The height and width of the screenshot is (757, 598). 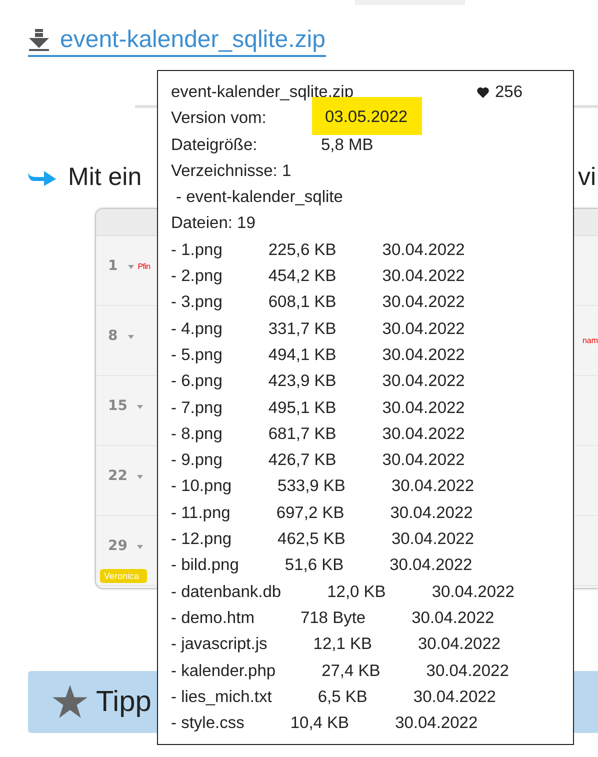 What do you see at coordinates (356, 592) in the screenshot?
I see `file-size: 12,0 KB` at bounding box center [356, 592].